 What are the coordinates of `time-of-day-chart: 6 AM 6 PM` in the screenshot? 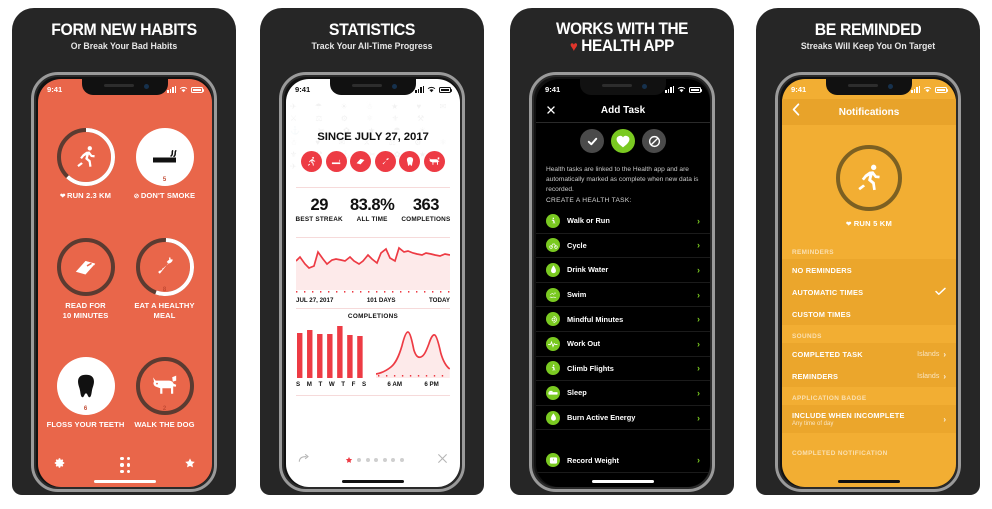 It's located at (413, 357).